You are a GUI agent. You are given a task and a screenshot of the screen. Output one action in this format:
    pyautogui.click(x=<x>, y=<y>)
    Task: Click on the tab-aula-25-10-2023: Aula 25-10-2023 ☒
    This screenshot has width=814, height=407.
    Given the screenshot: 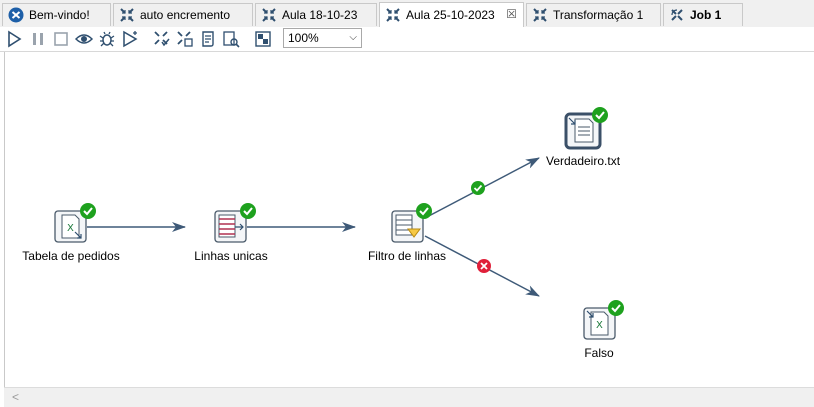 What is the action you would take?
    pyautogui.click(x=451, y=14)
    